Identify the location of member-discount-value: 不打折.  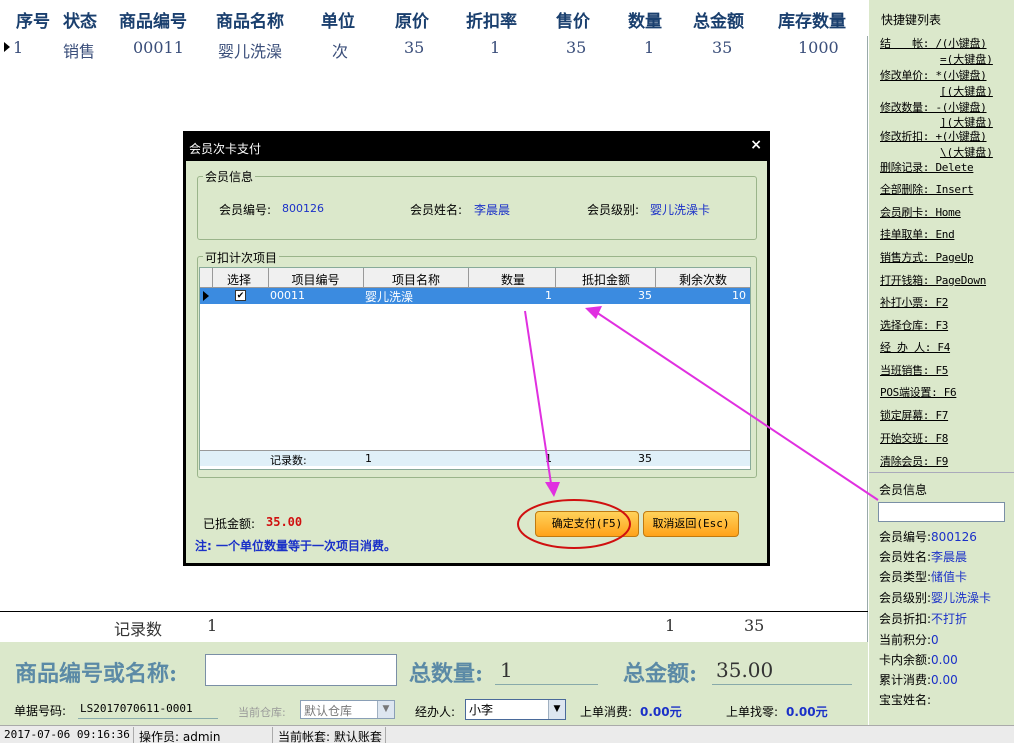
(949, 619).